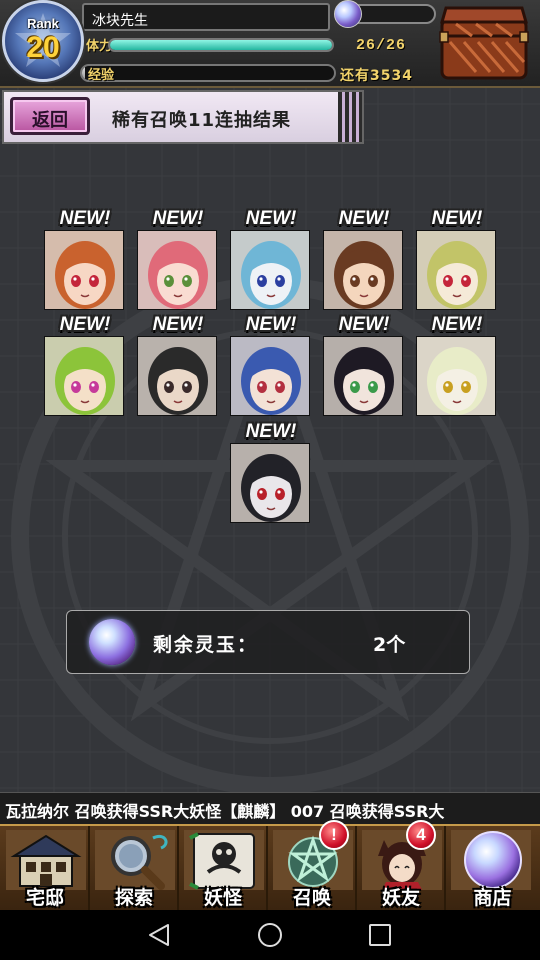 The width and height of the screenshot is (540, 960). What do you see at coordinates (46, 860) in the screenshot?
I see `mansion-icon` at bounding box center [46, 860].